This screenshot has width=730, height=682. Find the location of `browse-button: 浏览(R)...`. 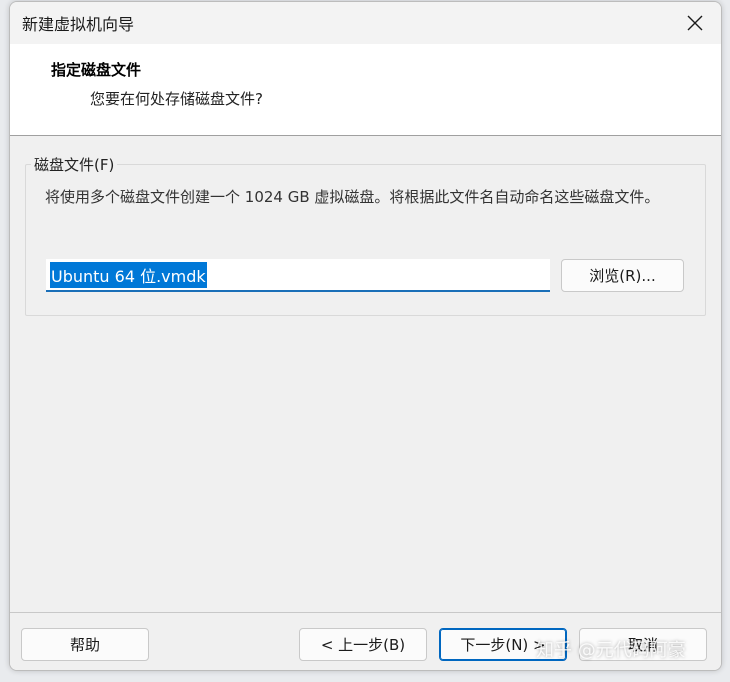

browse-button: 浏览(R)... is located at coordinates (622, 275).